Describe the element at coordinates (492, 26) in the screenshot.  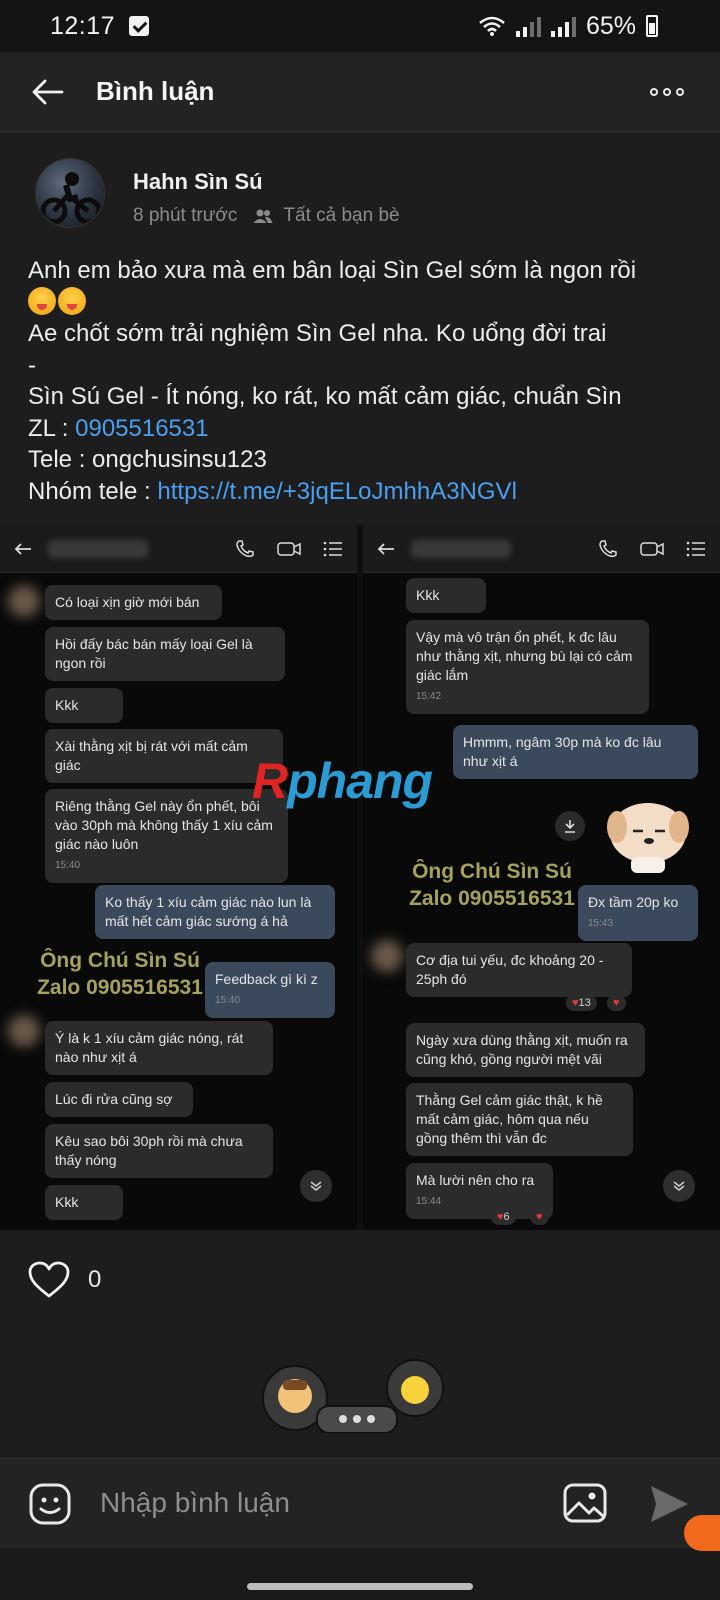
I see `wifi-icon` at that location.